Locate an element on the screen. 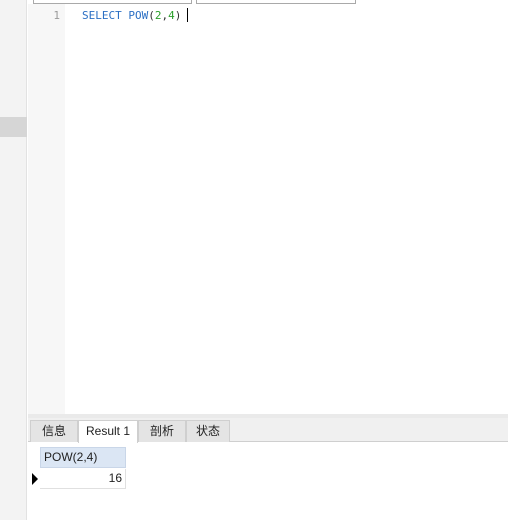  tab-profile: 剖析 is located at coordinates (162, 431).